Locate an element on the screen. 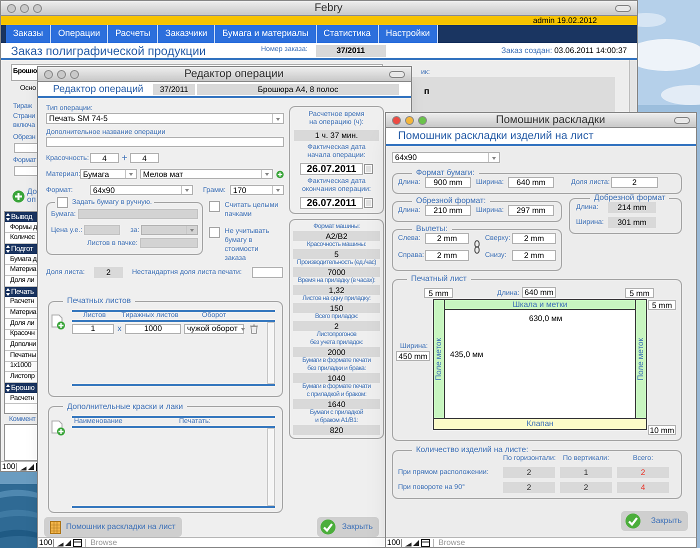 This screenshot has width=700, height=548. add-label: До is located at coordinates (32, 192).